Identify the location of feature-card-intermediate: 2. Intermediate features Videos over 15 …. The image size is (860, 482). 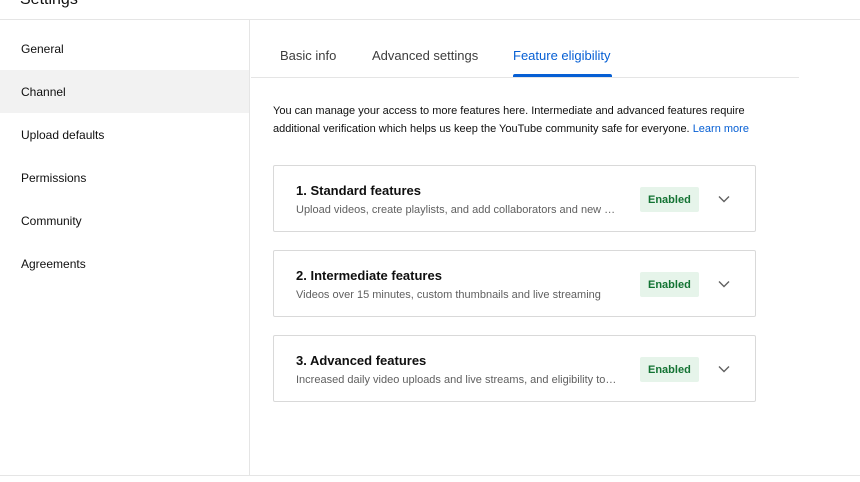
(514, 283).